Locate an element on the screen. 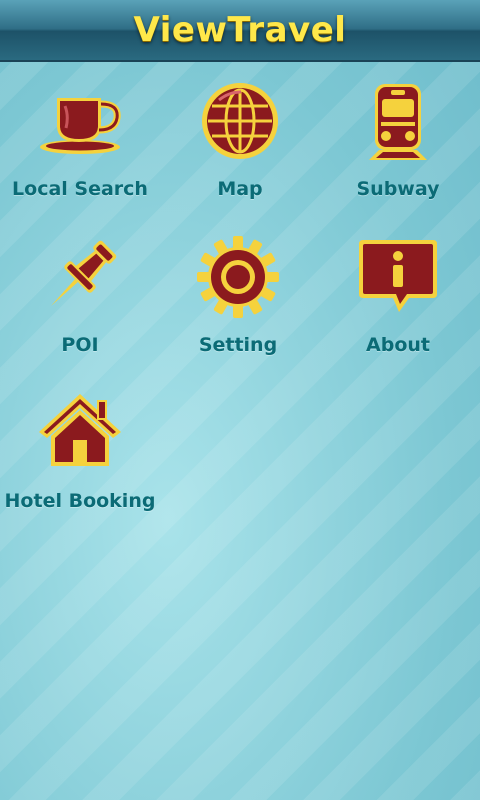 Image resolution: width=480 pixels, height=800 pixels. menu-item-about: About is located at coordinates (398, 293).